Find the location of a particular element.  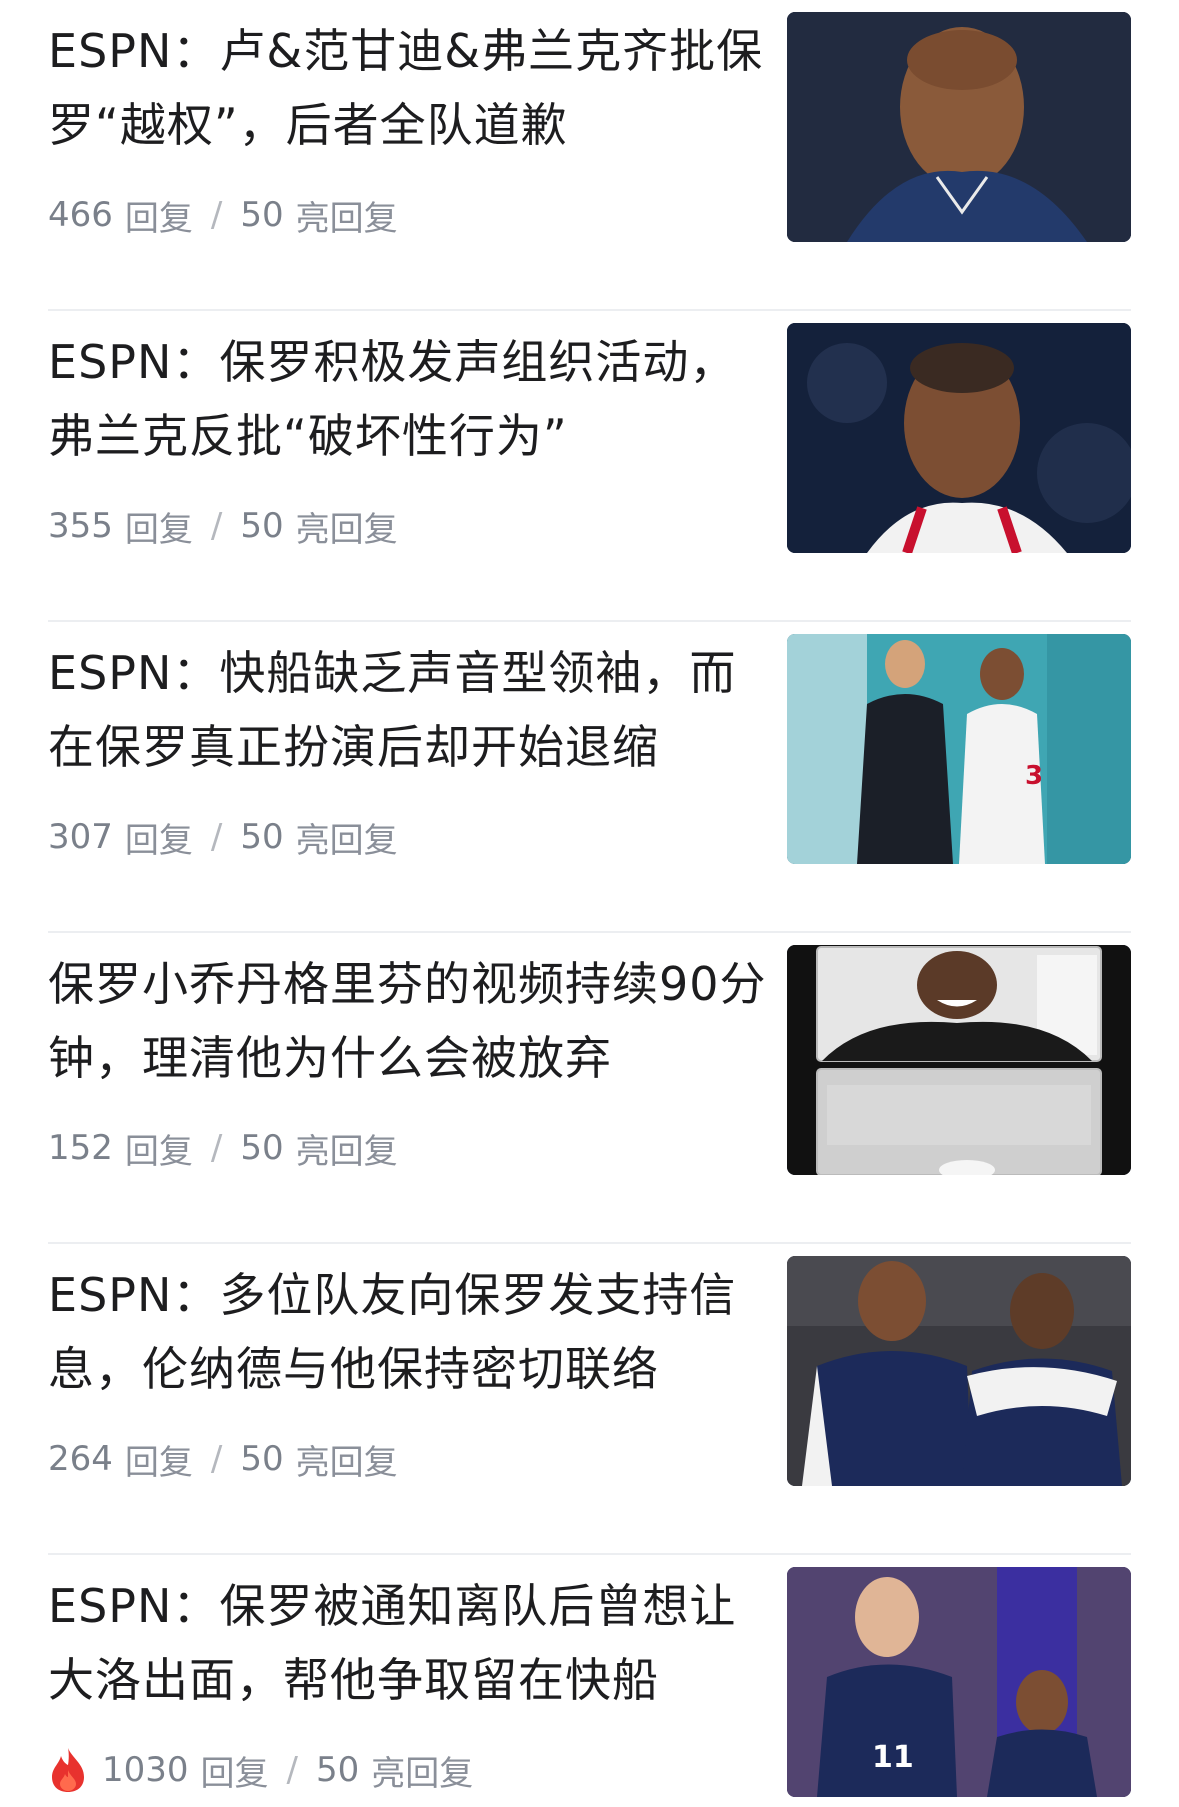

reply-count: 355 is located at coordinates (80, 526).